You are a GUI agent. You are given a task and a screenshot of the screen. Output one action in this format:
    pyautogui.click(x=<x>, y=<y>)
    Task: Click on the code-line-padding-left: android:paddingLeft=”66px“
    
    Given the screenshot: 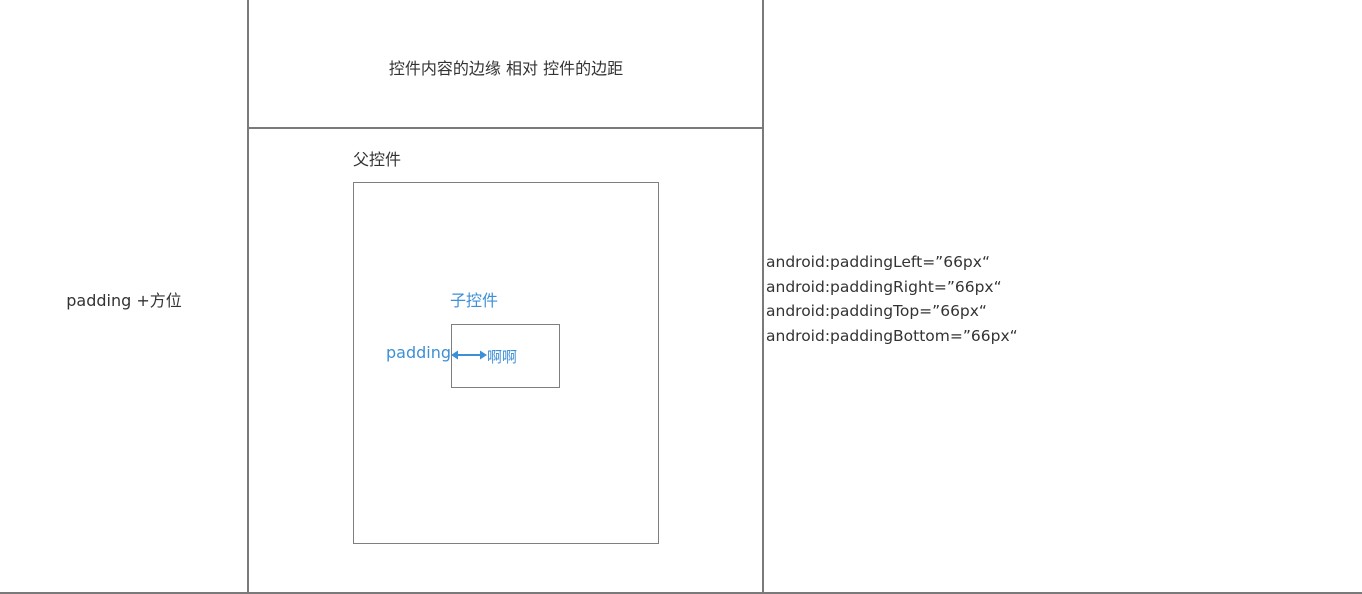 What is the action you would take?
    pyautogui.click(x=878, y=262)
    